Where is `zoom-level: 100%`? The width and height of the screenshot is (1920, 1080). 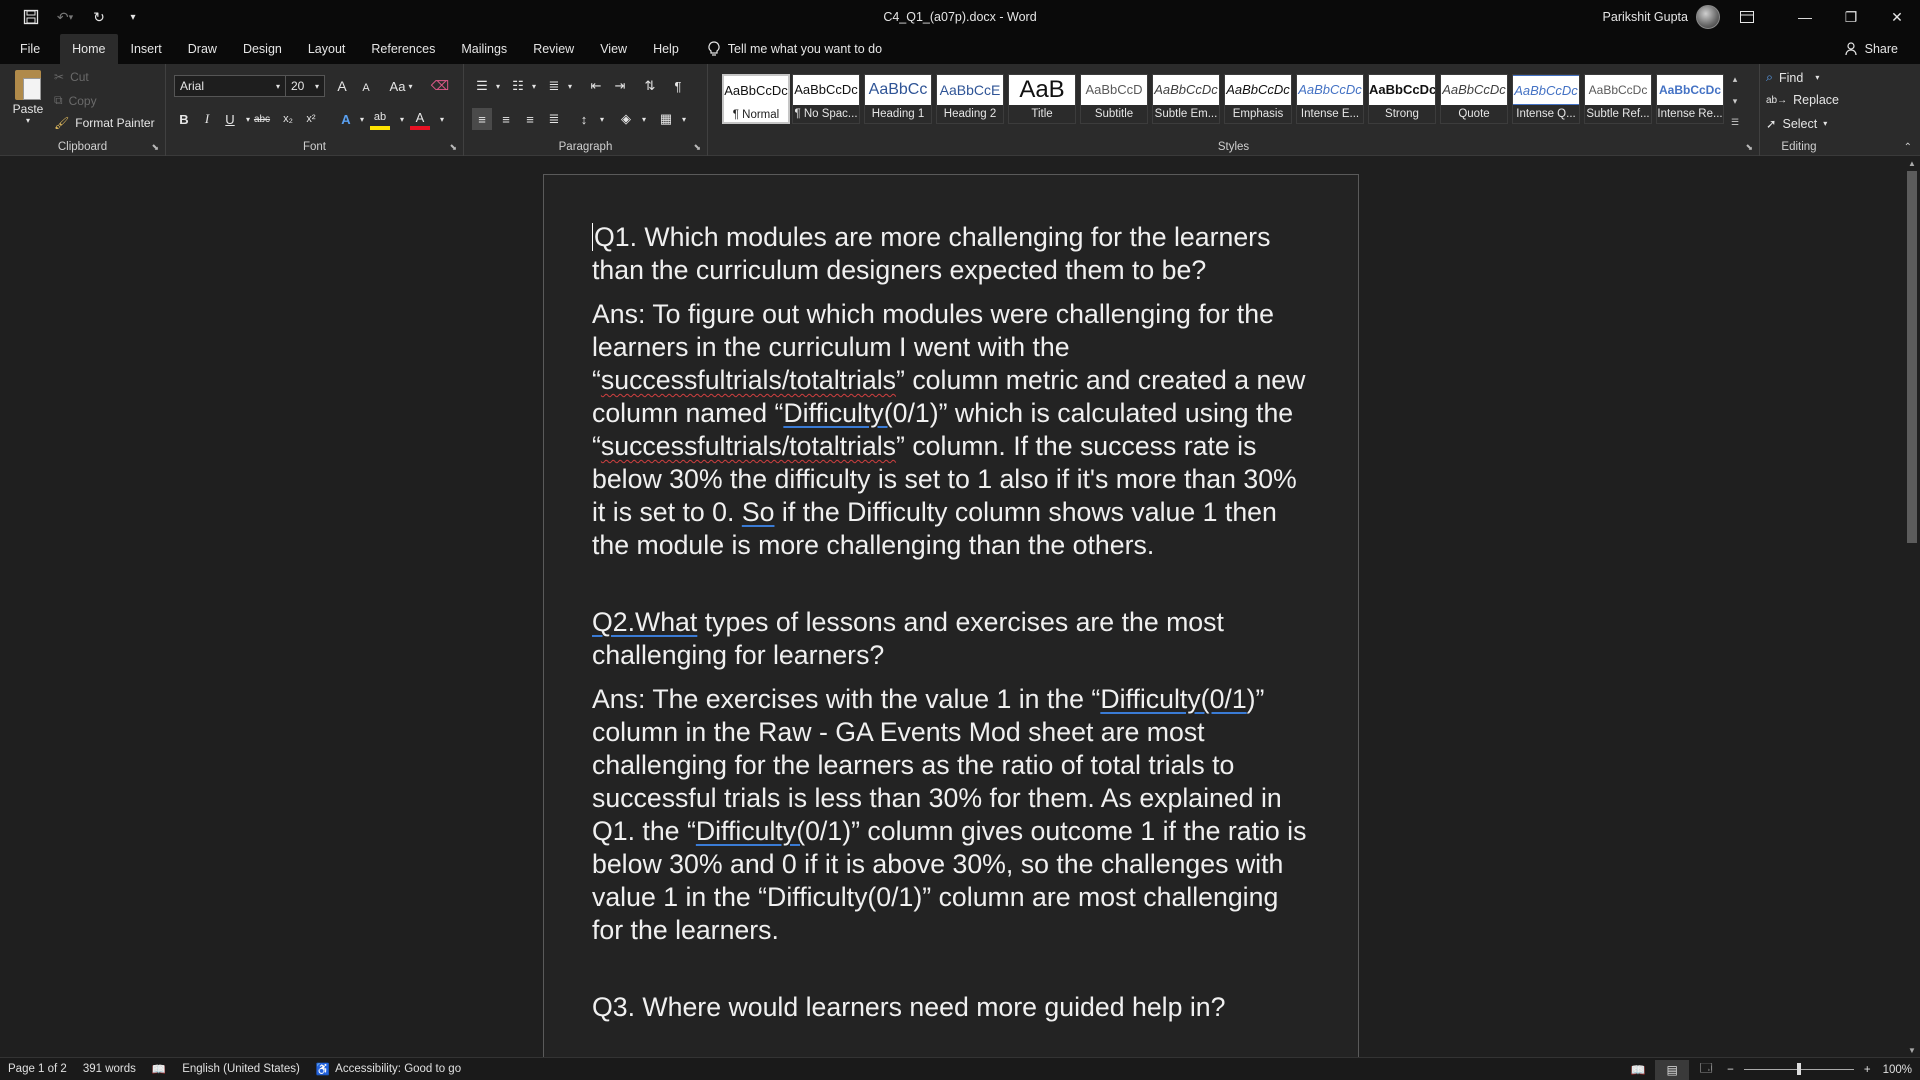
zoom-level: 100% is located at coordinates (1897, 1070).